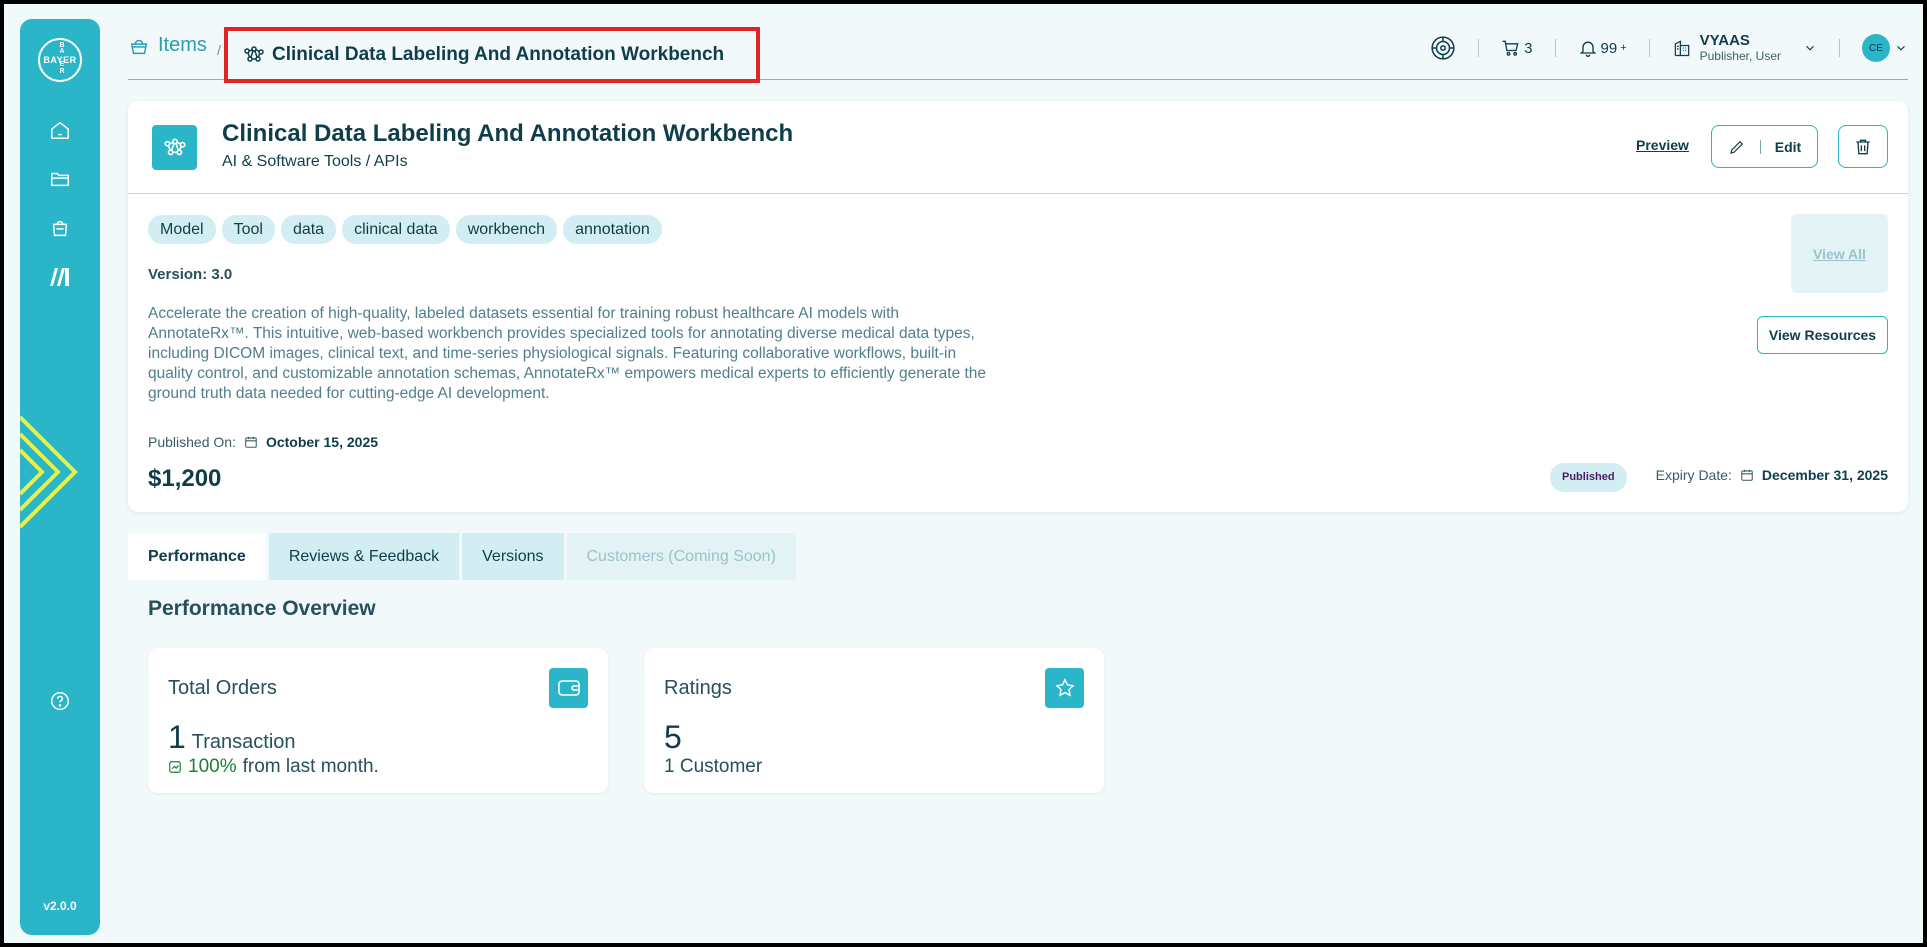  I want to click on tab-performance: Performance, so click(197, 556).